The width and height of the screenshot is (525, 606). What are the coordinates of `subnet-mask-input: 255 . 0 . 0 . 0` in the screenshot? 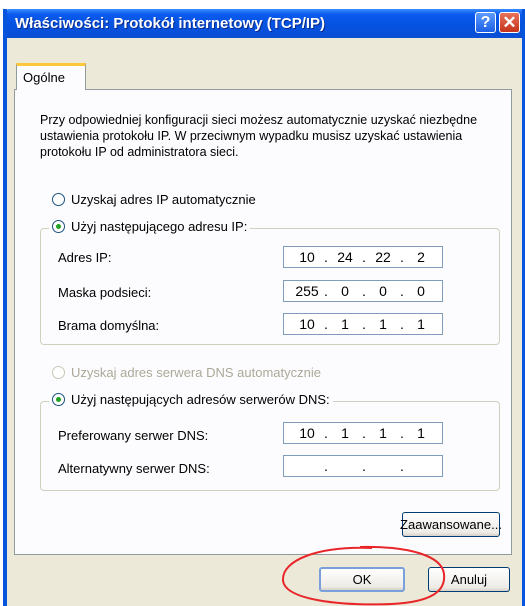 It's located at (363, 291).